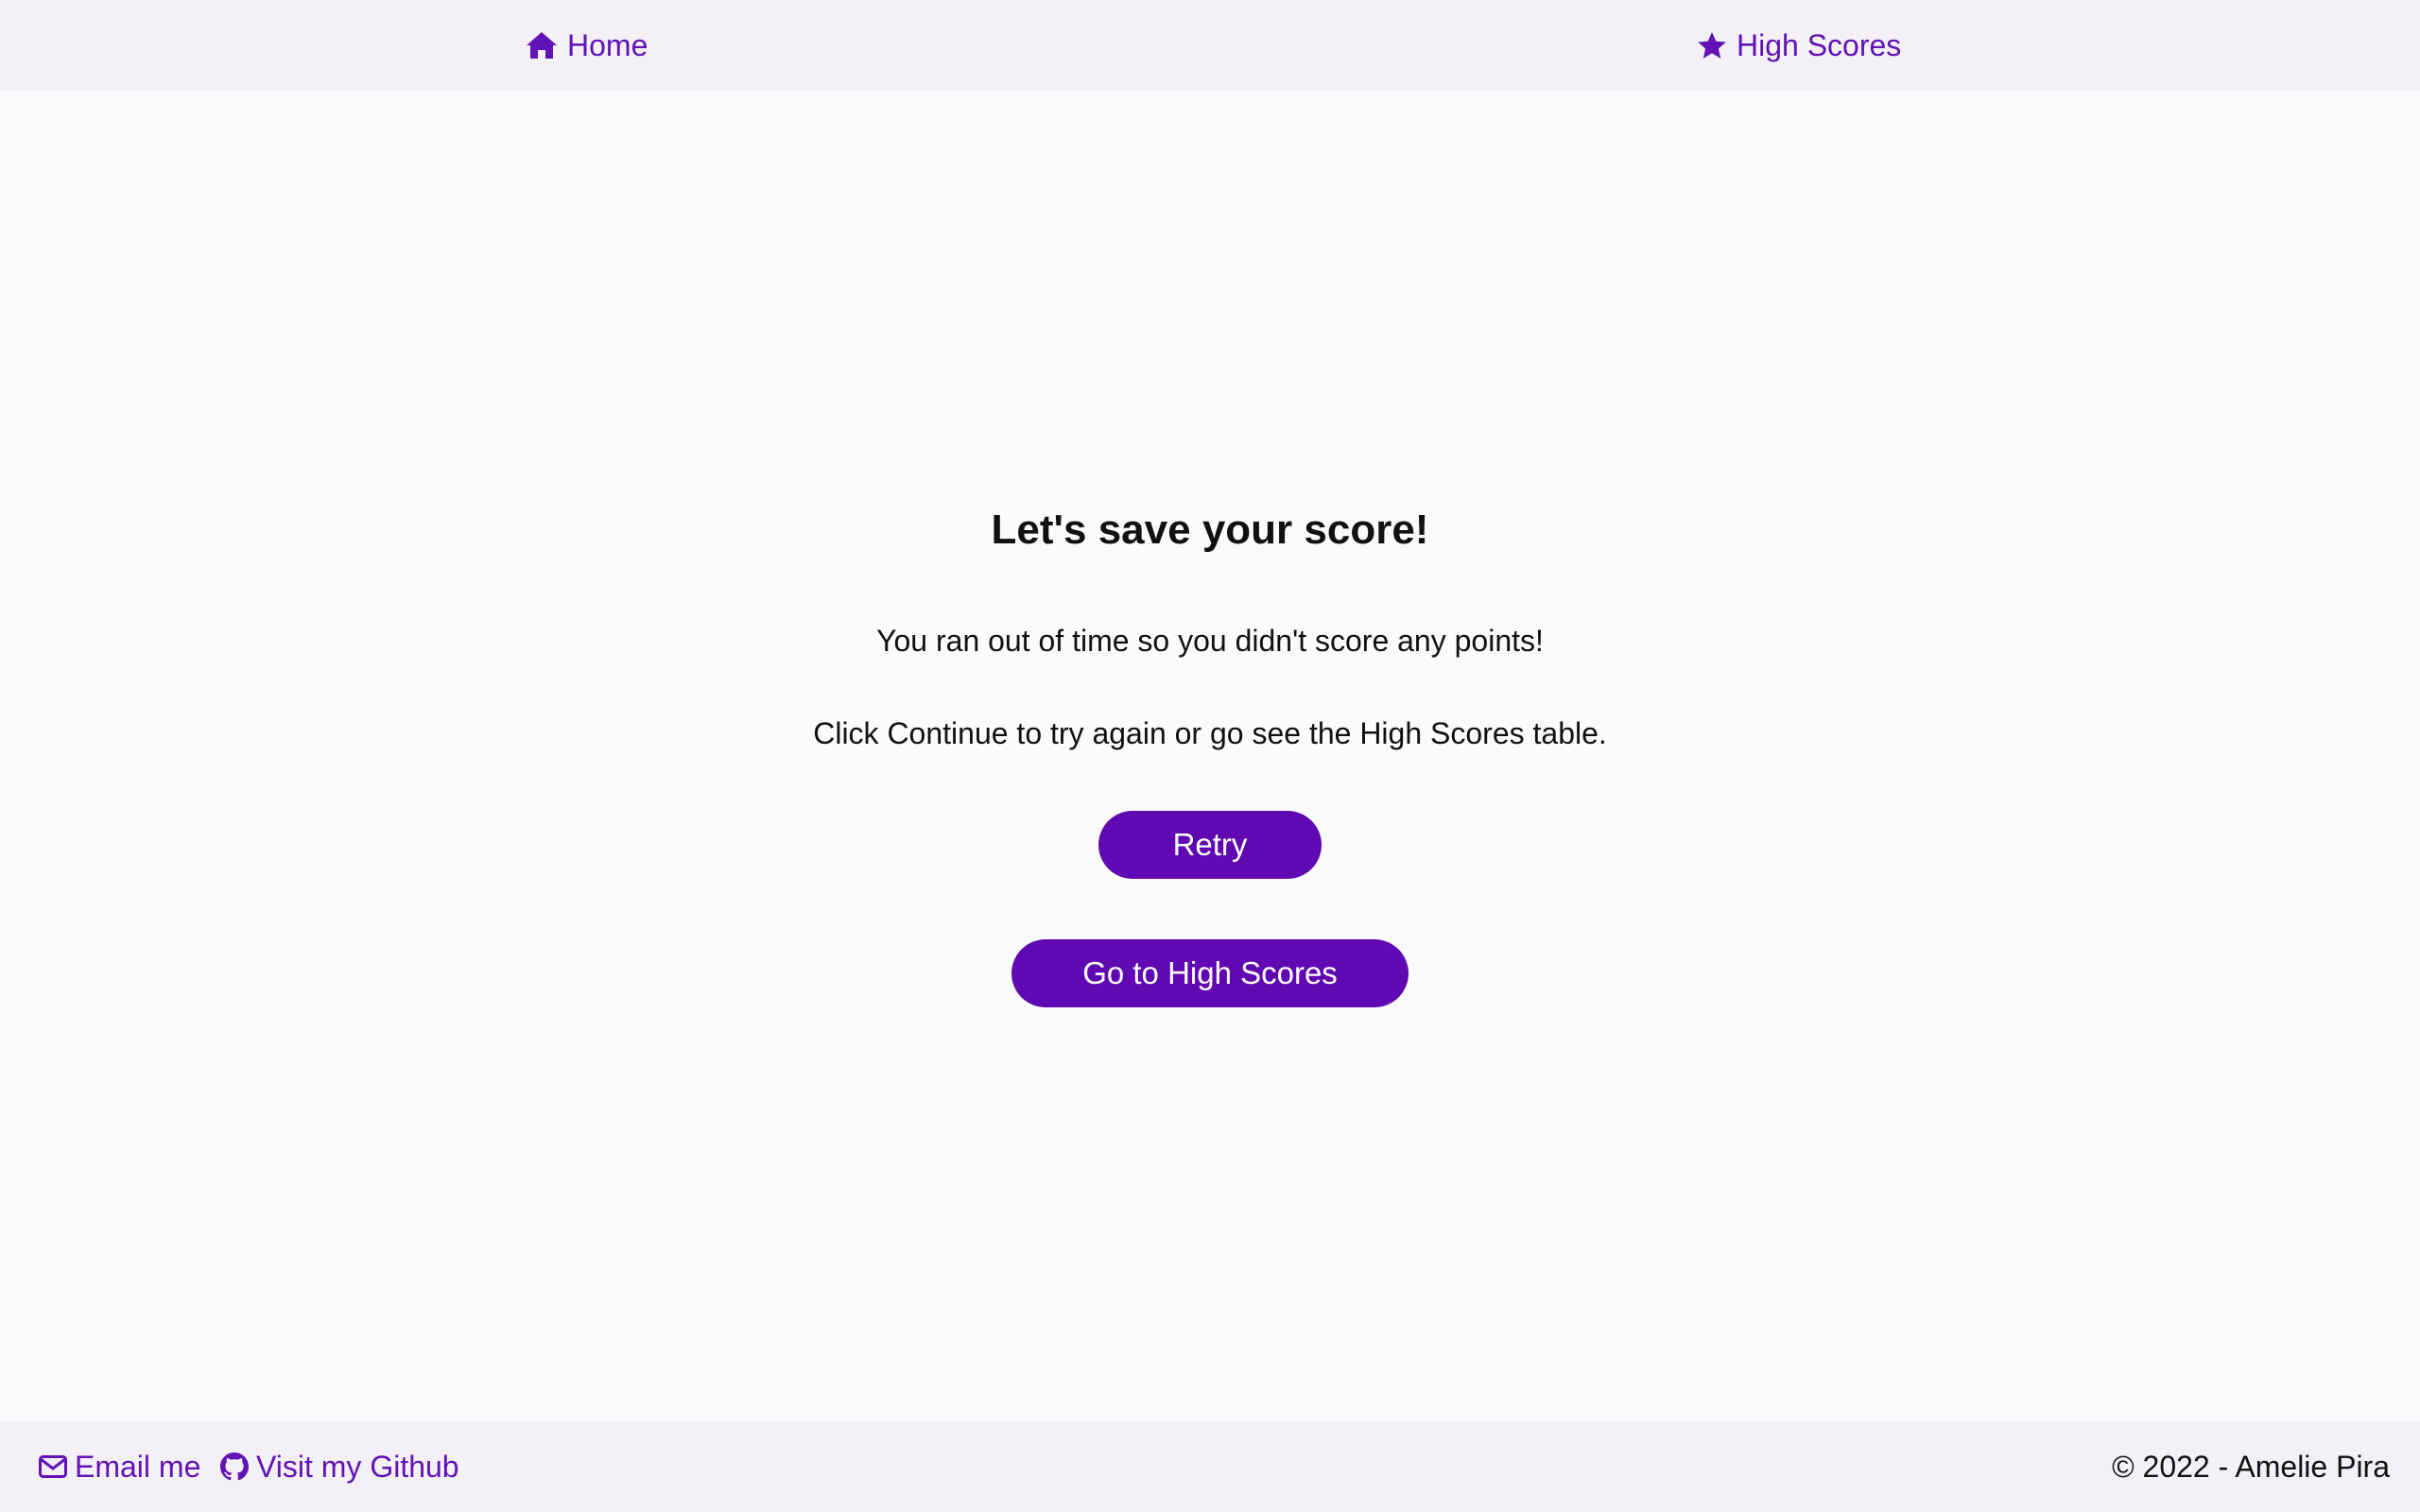 The image size is (2420, 1512). I want to click on retry-button: Retry, so click(1210, 845).